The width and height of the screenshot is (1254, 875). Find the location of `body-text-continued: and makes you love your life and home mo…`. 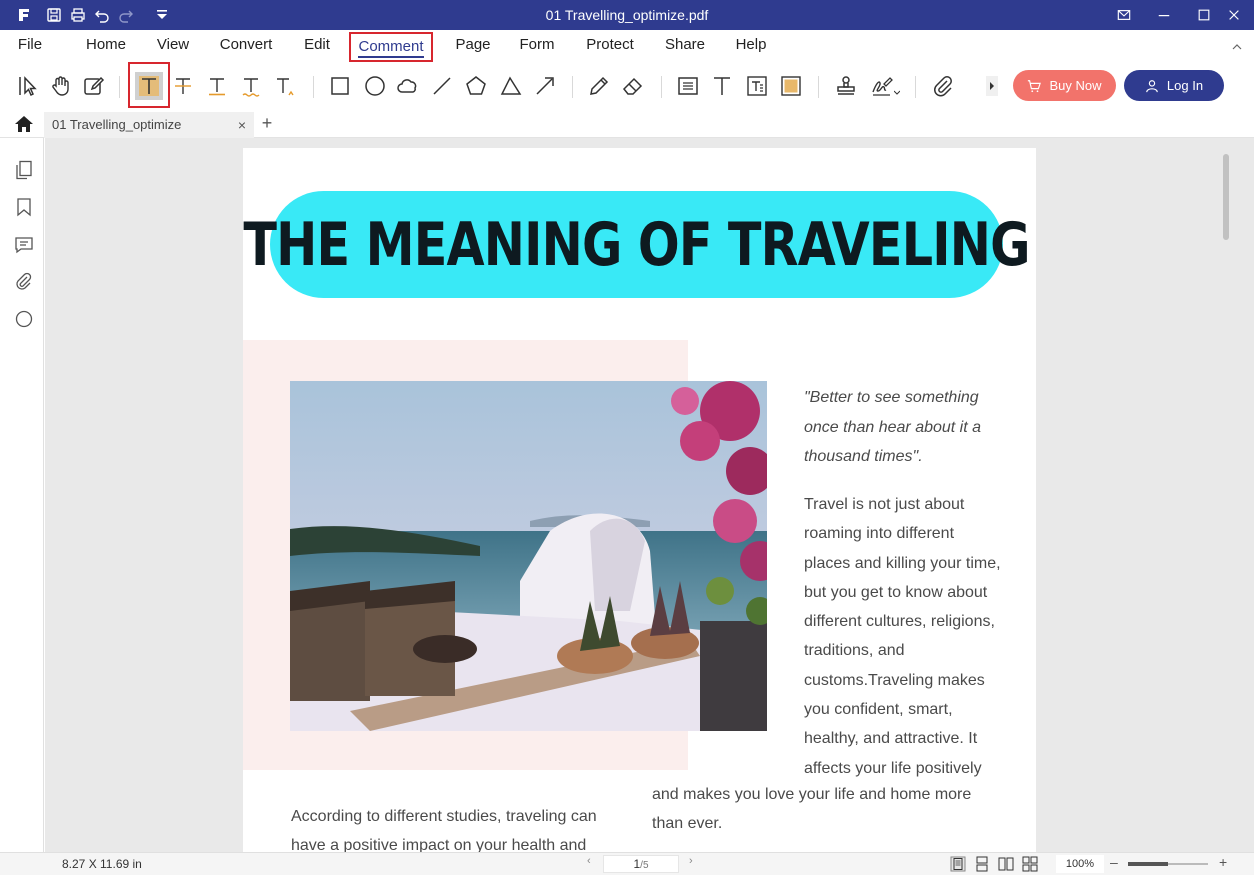

body-text-continued: and makes you love your life and home mo… is located at coordinates (812, 809).